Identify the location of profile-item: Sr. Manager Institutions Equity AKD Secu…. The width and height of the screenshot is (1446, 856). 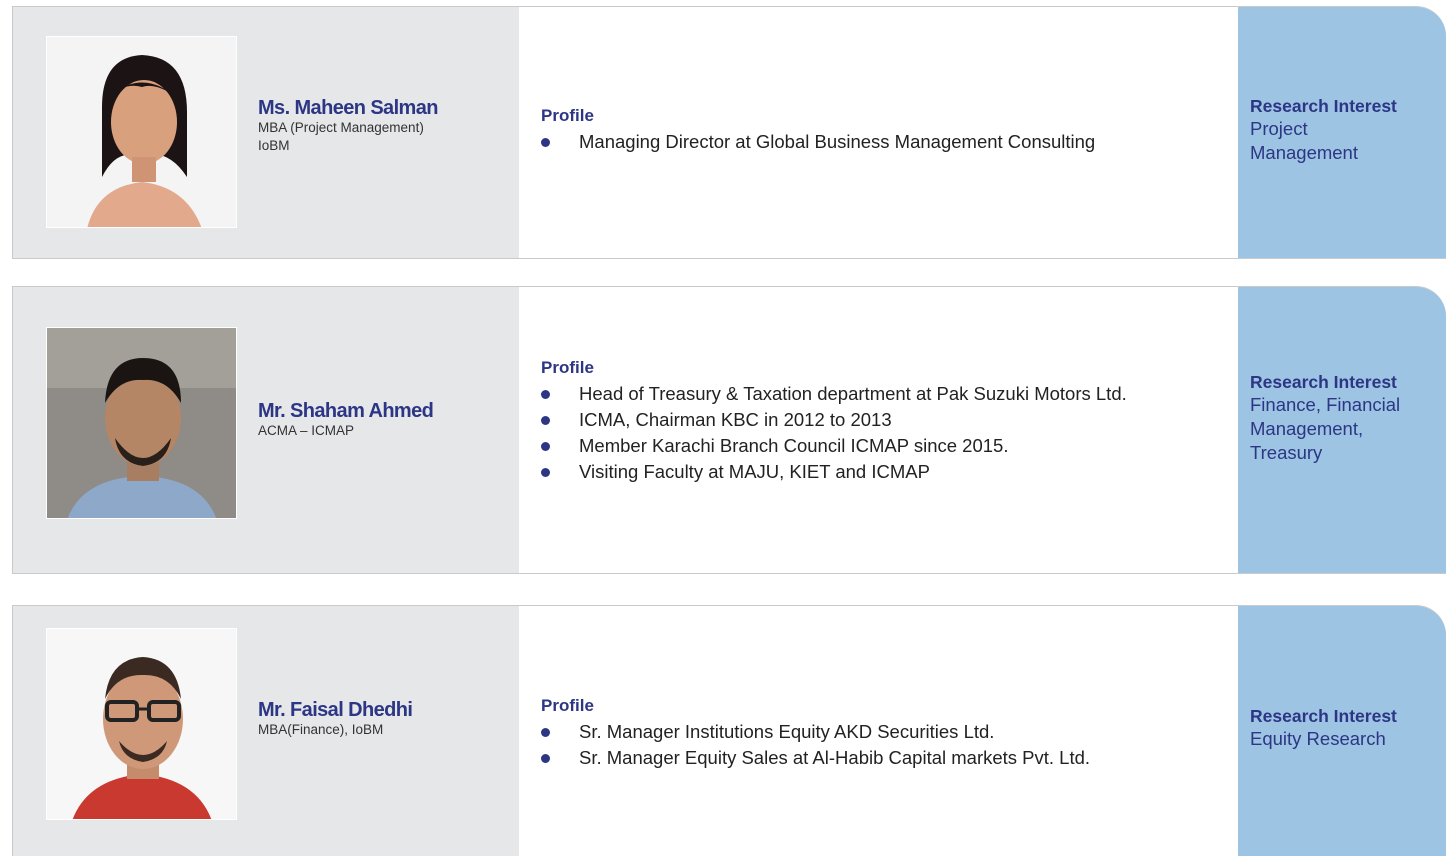
(815, 732).